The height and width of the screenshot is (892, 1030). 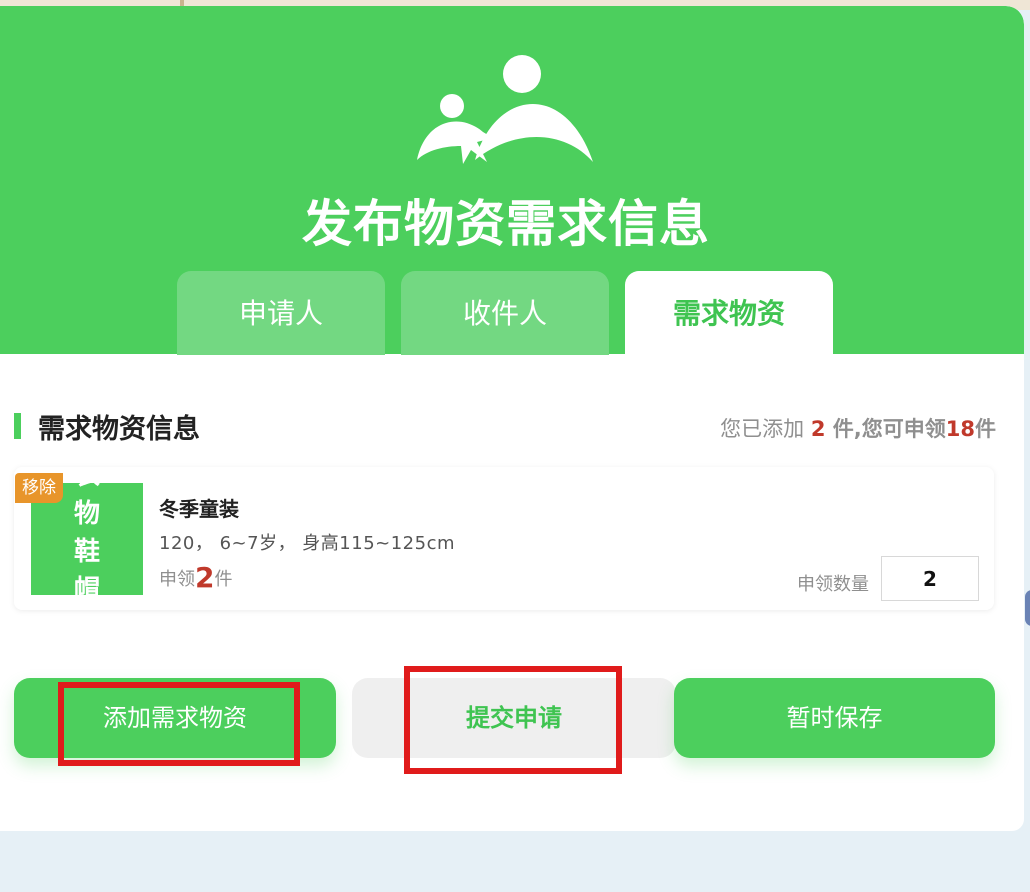 What do you see at coordinates (86, 585) in the screenshot?
I see `thumb-char: 帽` at bounding box center [86, 585].